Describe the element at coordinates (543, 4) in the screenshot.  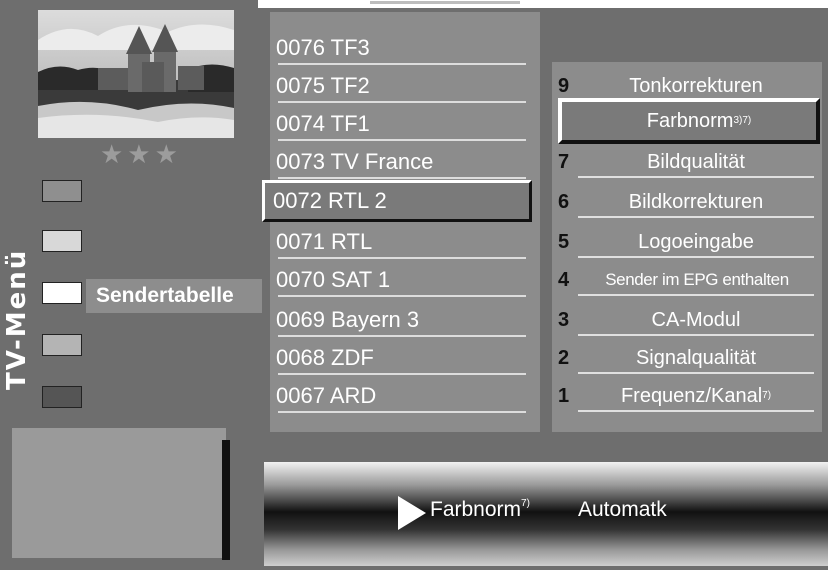
I see `top-bar` at that location.